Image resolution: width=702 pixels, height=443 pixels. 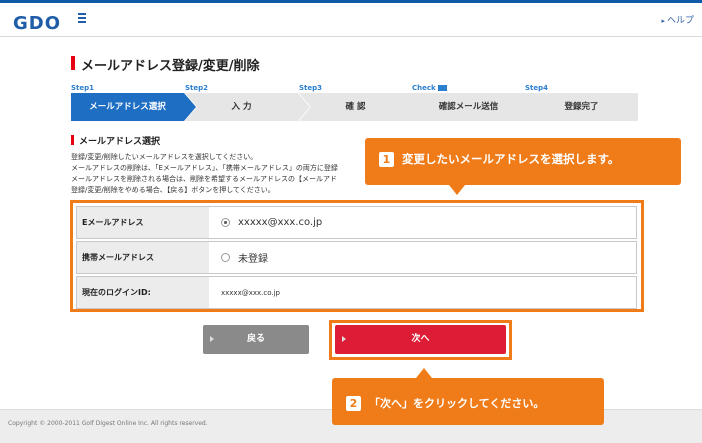 I want to click on email-value: xxxxx@xxx.co.jp, so click(x=280, y=222).